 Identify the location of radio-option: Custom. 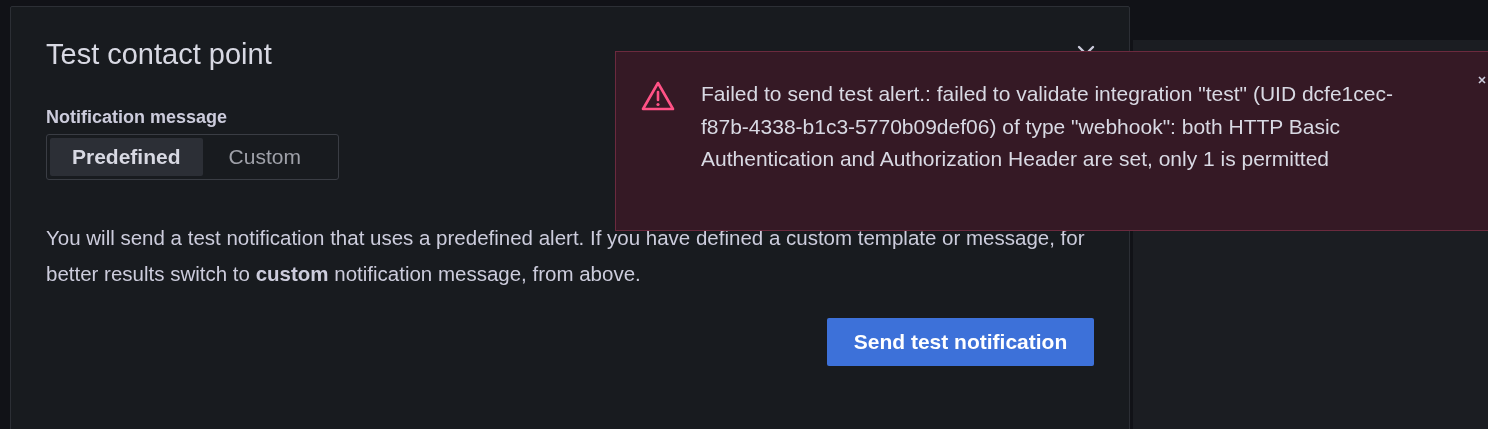
(264, 157).